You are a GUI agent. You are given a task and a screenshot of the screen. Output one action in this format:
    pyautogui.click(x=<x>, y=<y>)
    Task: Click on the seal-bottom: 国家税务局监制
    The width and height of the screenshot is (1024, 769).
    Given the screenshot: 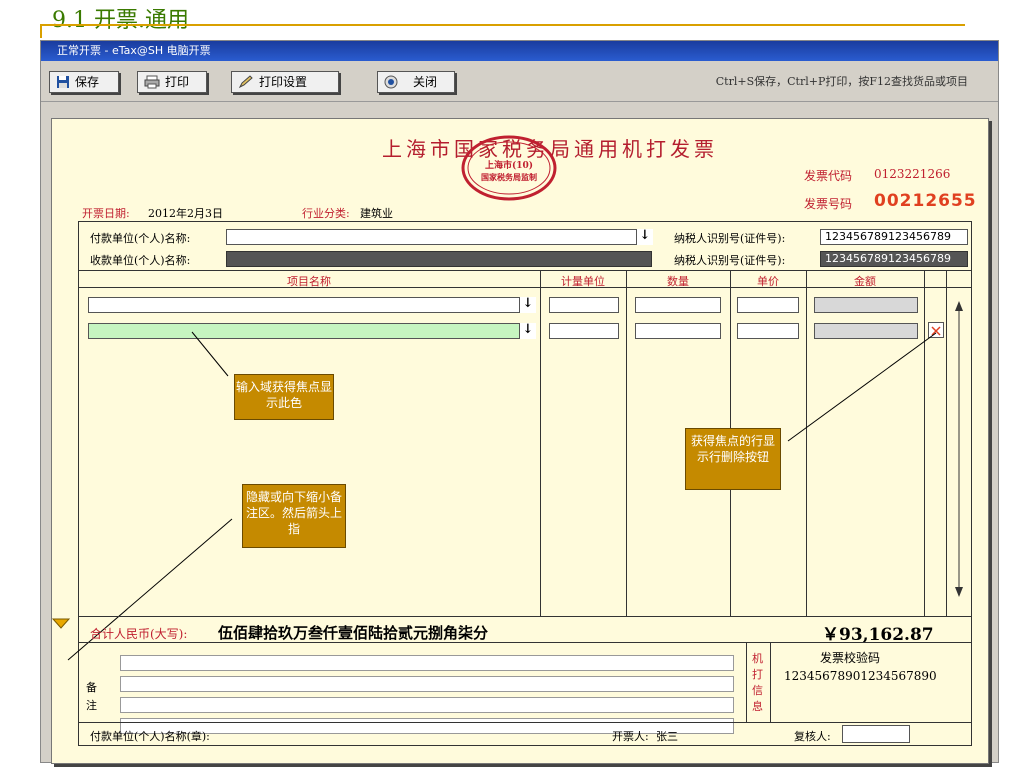 What is the action you would take?
    pyautogui.click(x=509, y=177)
    